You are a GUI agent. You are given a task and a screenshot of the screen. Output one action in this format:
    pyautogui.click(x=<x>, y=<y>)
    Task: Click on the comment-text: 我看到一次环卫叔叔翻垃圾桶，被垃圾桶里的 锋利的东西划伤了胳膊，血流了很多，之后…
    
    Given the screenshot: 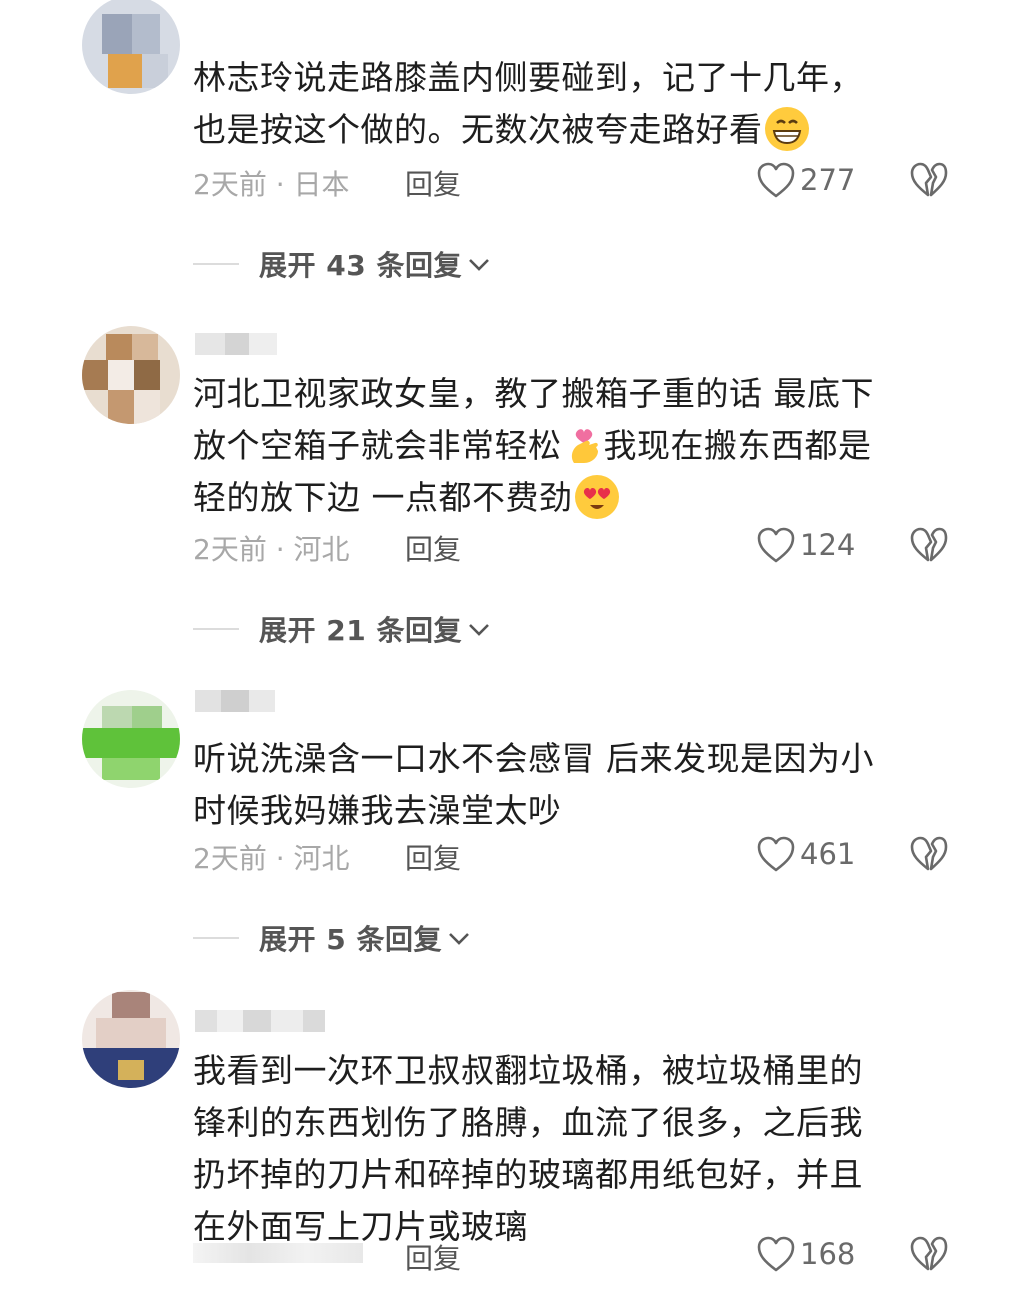 What is the action you would take?
    pyautogui.click(x=528, y=1148)
    